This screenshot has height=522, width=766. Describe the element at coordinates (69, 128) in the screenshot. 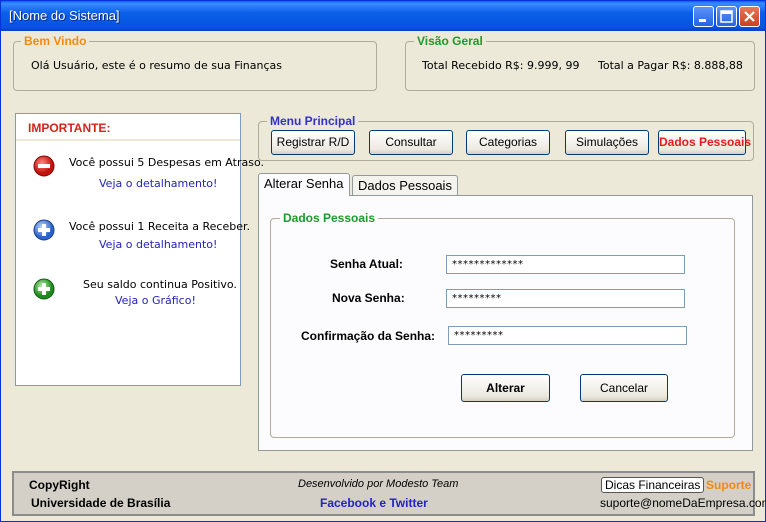

I see `important-title: IMPORTANTE:` at that location.